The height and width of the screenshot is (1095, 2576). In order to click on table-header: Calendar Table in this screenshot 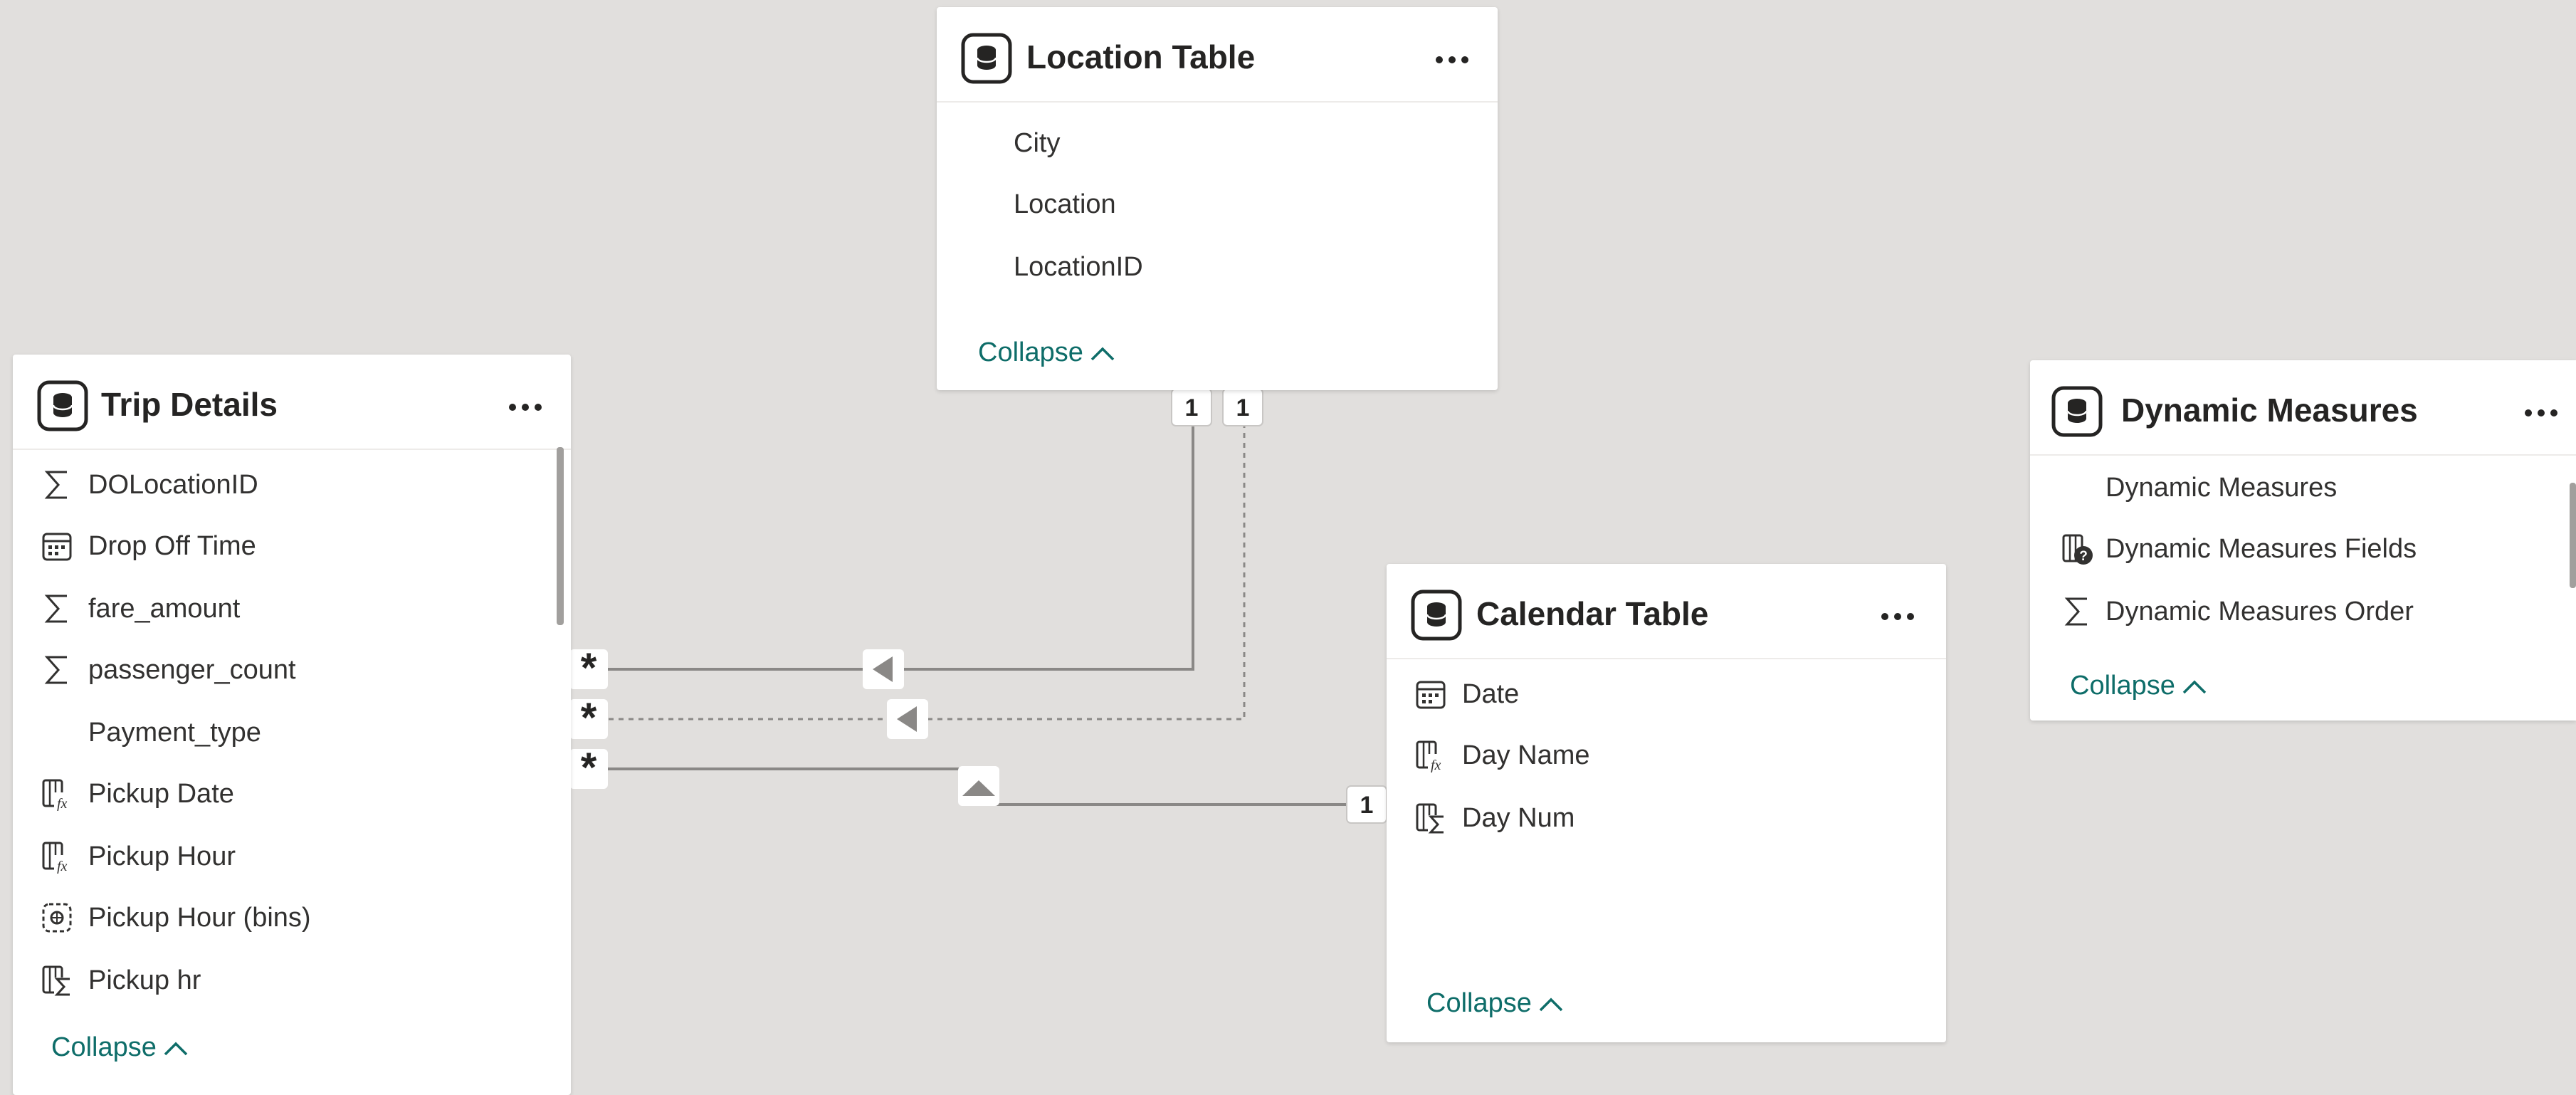, I will do `click(1667, 611)`.